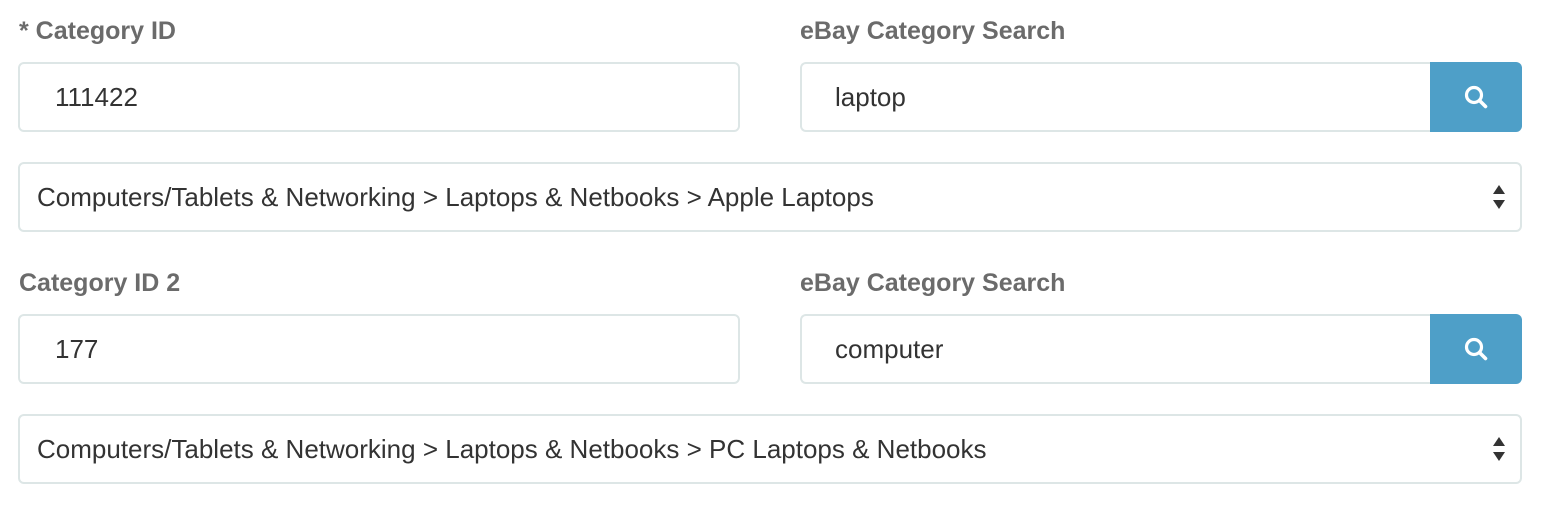 The width and height of the screenshot is (1554, 516). What do you see at coordinates (379, 349) in the screenshot?
I see `category-id-2-input` at bounding box center [379, 349].